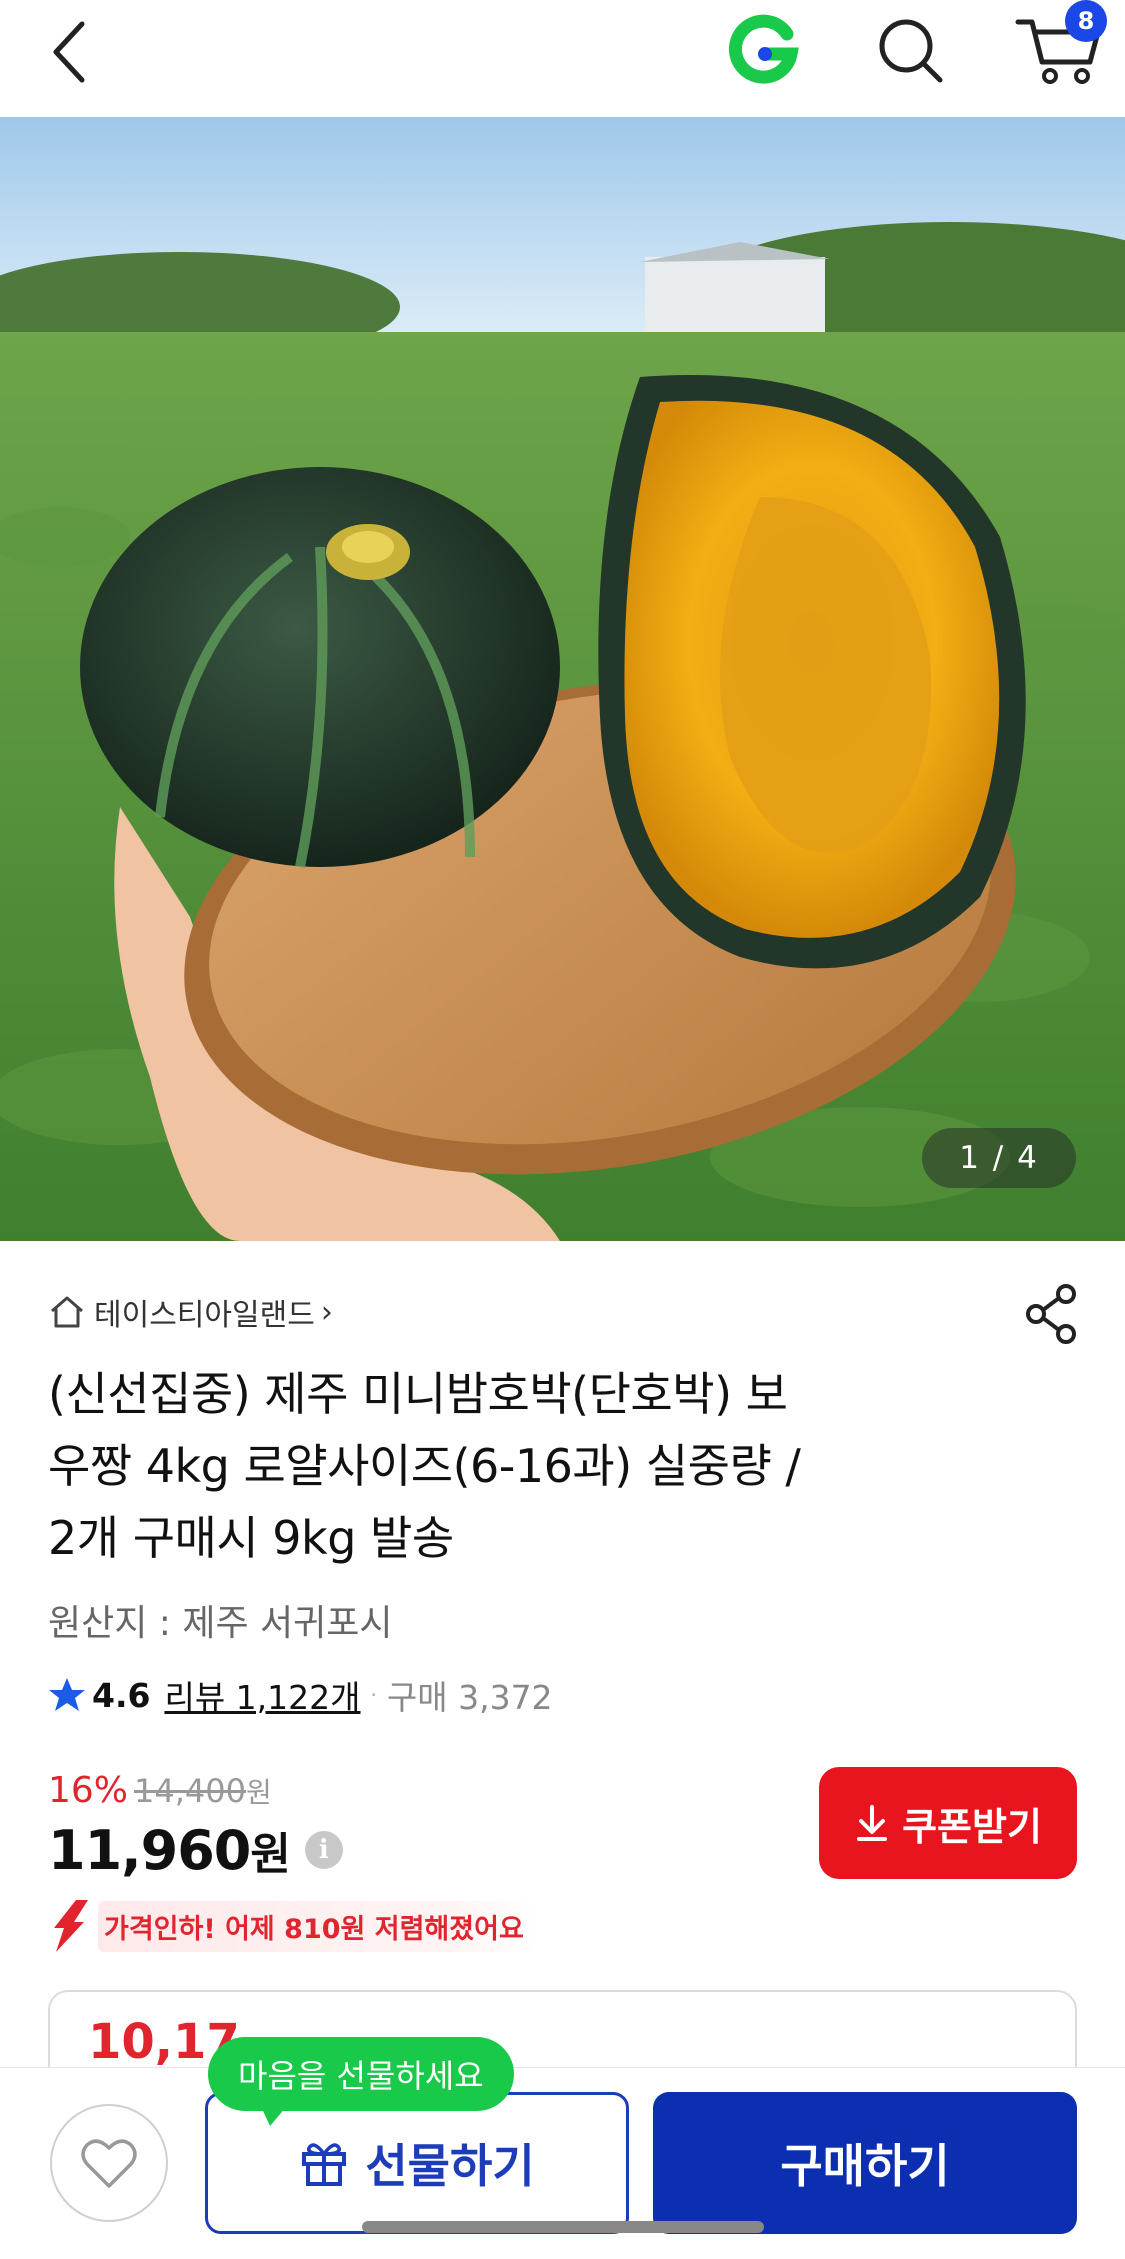  I want to click on cart-count-badge: 8, so click(1086, 21).